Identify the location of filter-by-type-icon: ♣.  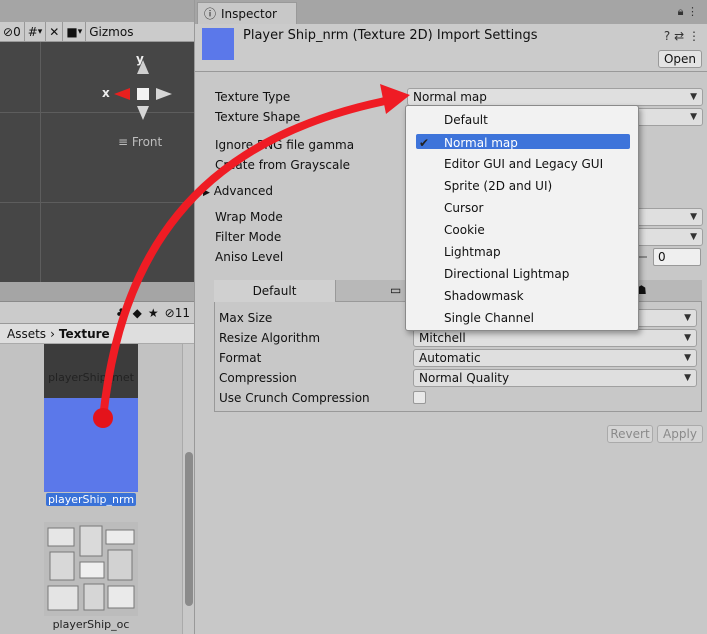
(121, 313).